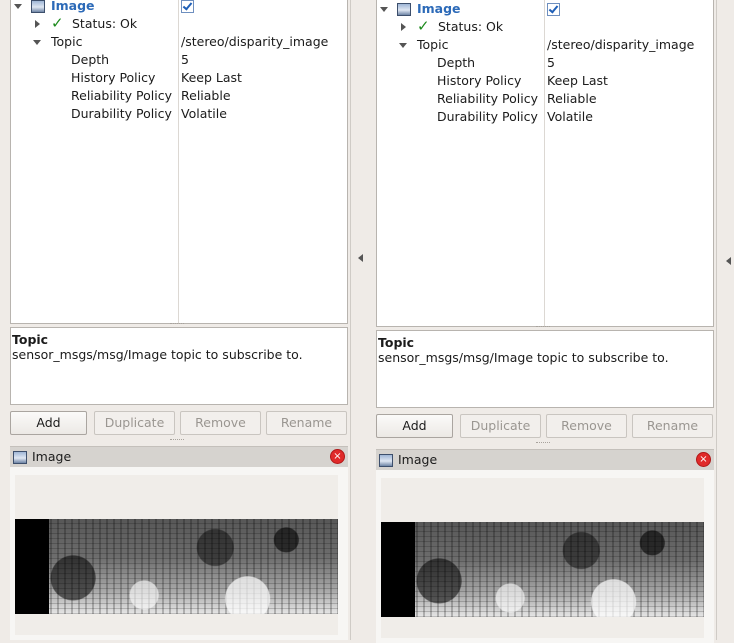  Describe the element at coordinates (356, 320) in the screenshot. I see `dock-splitter-left` at that location.